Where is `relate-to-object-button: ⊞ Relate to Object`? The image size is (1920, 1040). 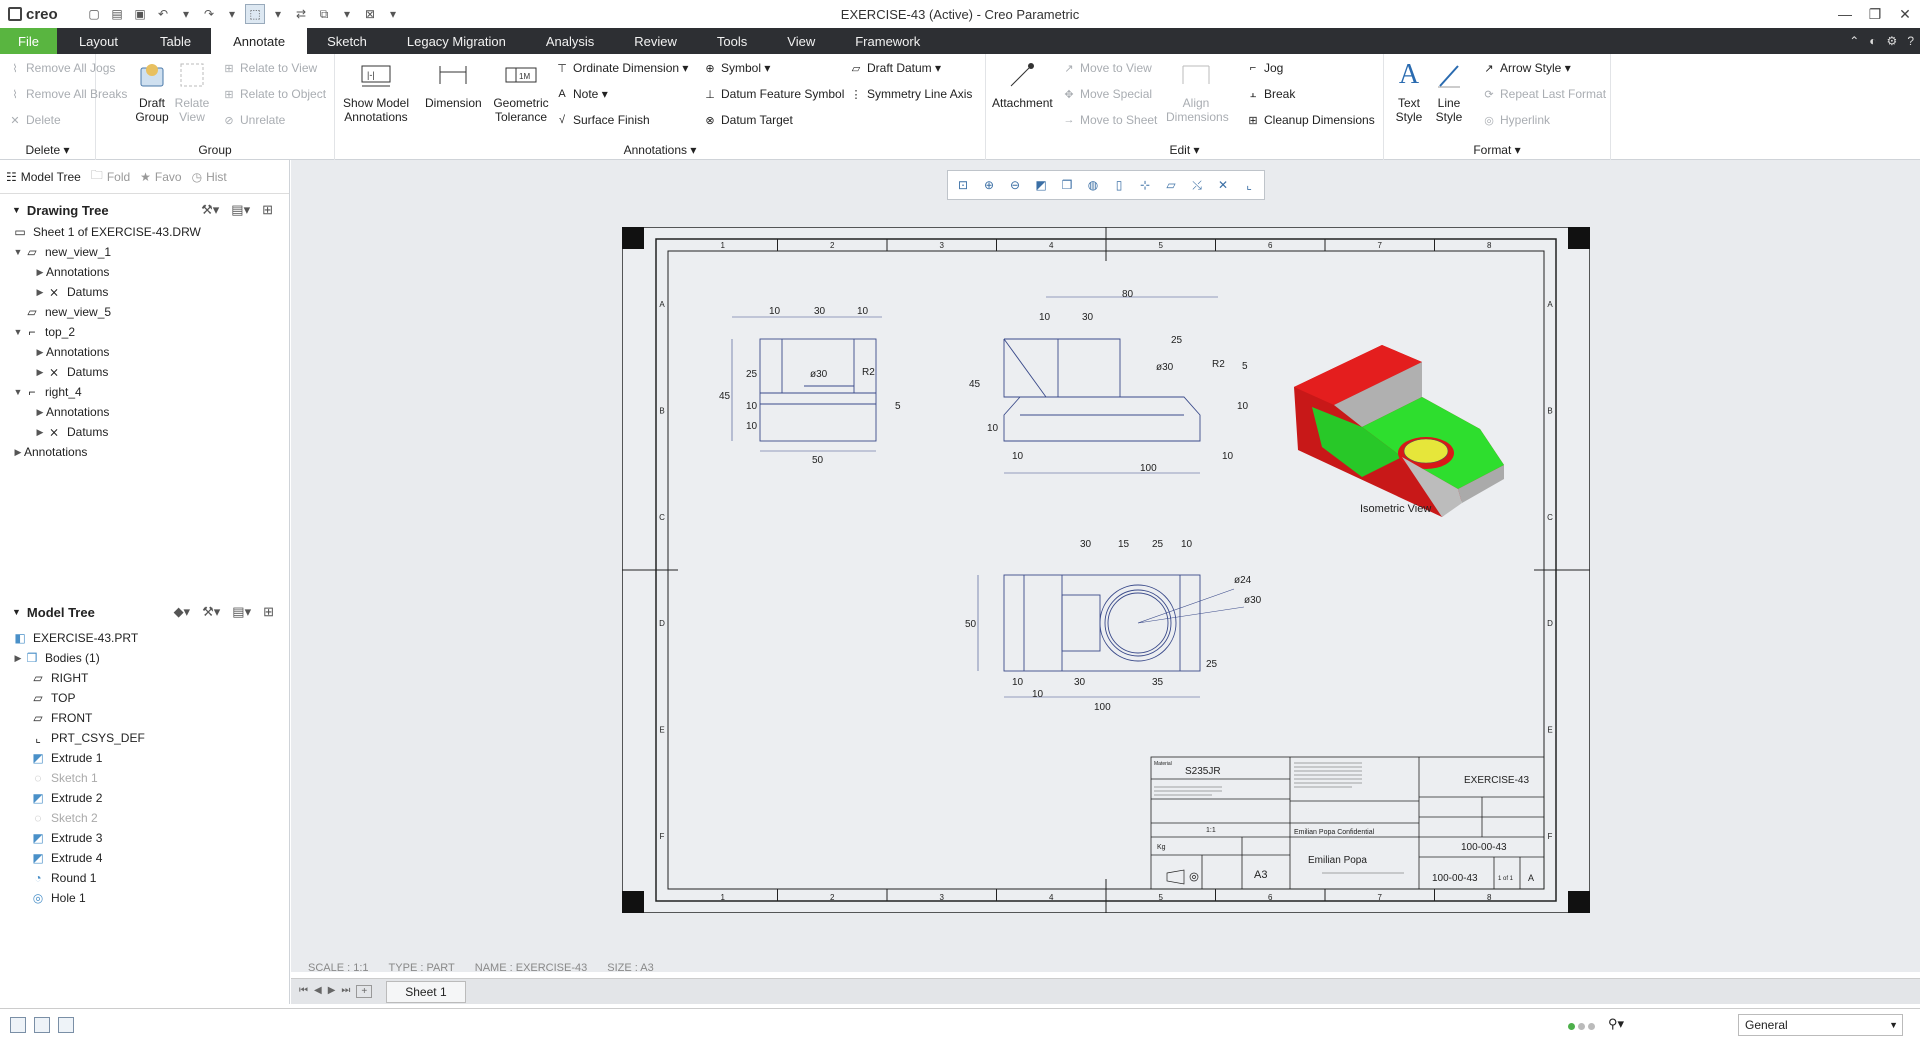
relate-to-object-button: ⊞ Relate to Object is located at coordinates (274, 94).